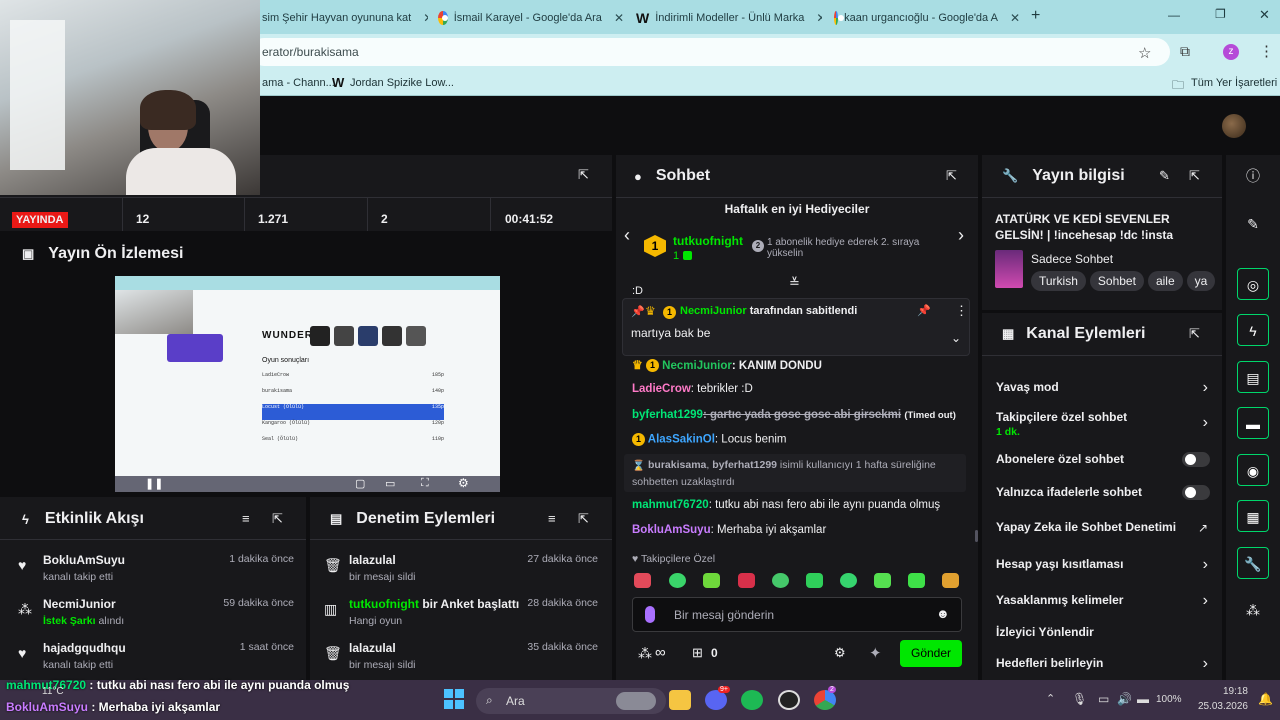 The width and height of the screenshot is (1280, 720). I want to click on network-icon: ▭, so click(1103, 699).